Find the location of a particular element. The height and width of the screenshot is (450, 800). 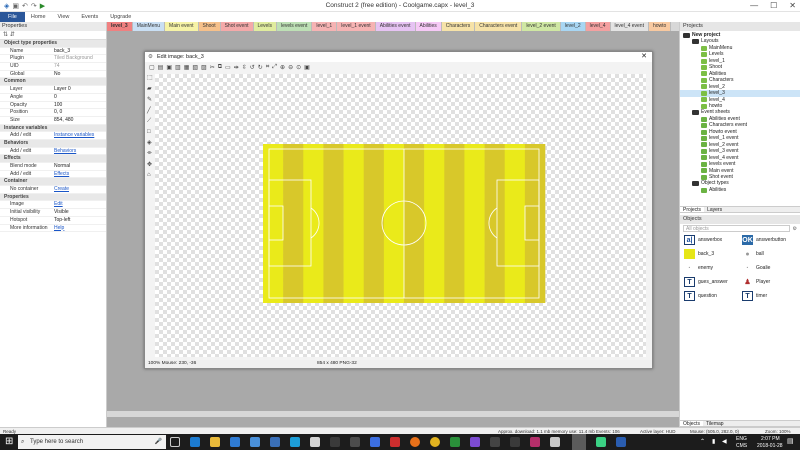

tab-shoot: Shoot is located at coordinates (209, 26).